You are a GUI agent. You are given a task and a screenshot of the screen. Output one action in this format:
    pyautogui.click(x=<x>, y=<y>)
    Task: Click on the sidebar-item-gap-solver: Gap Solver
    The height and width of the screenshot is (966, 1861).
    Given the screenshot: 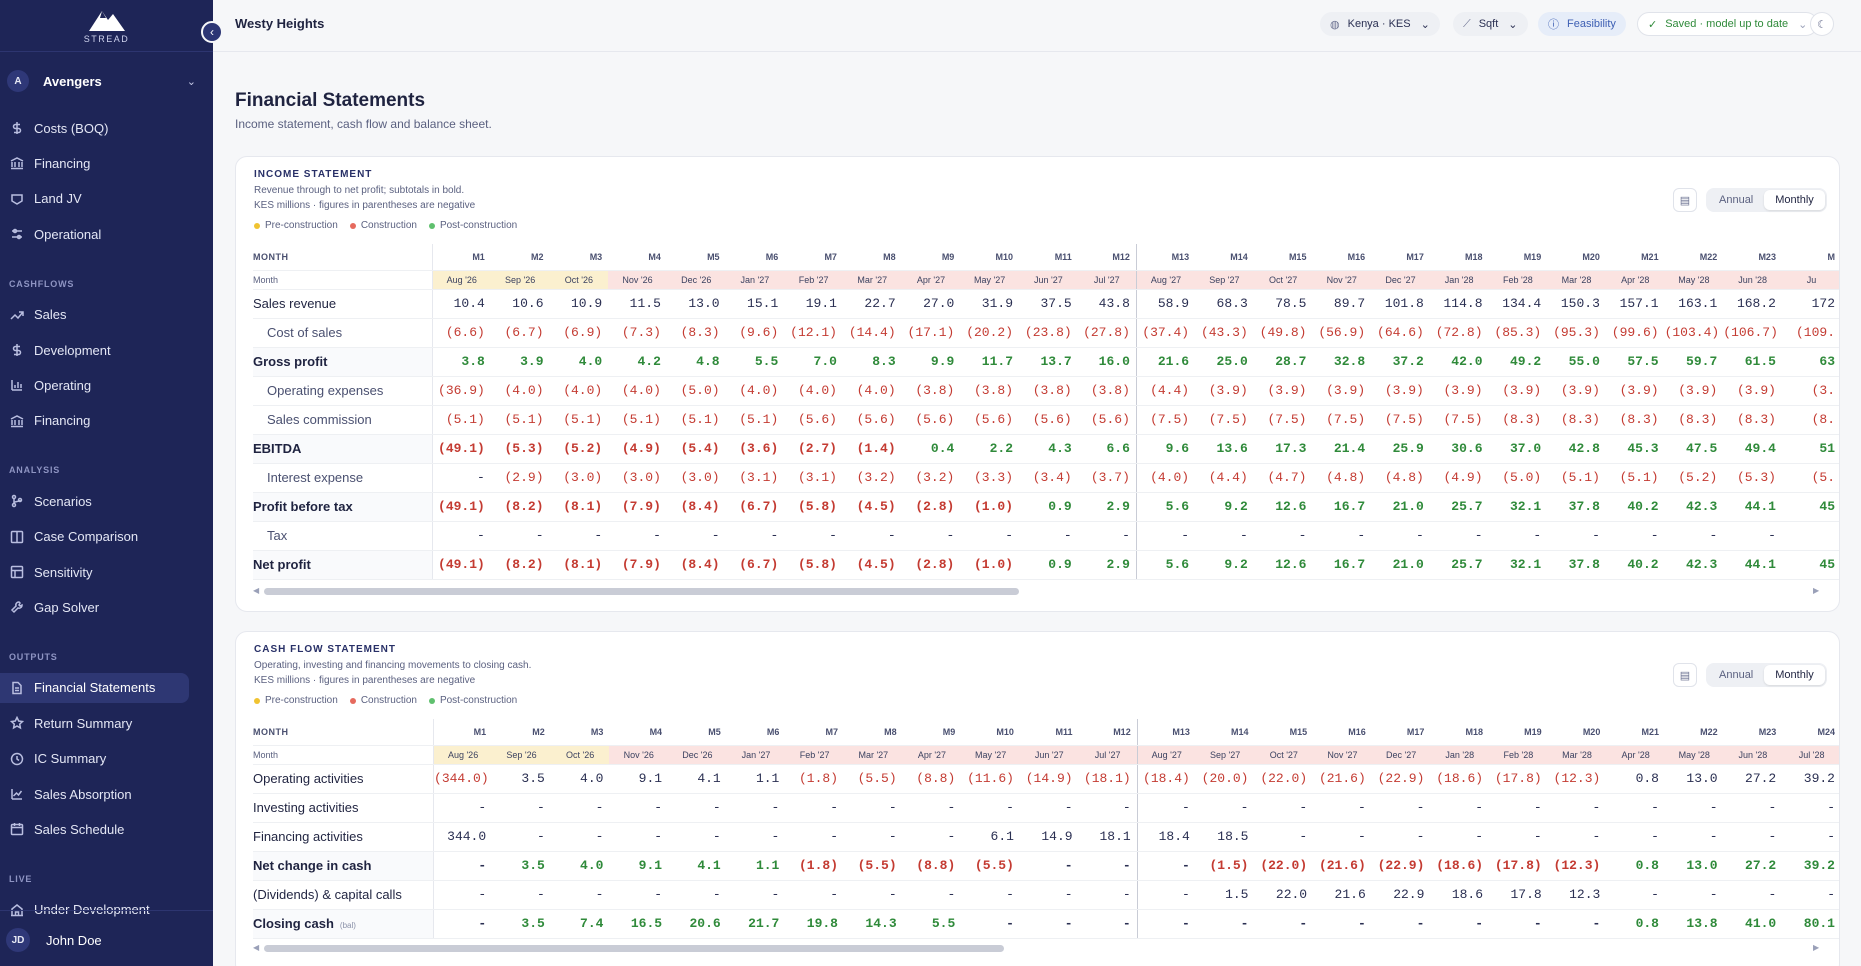 What is the action you would take?
    pyautogui.click(x=94, y=607)
    